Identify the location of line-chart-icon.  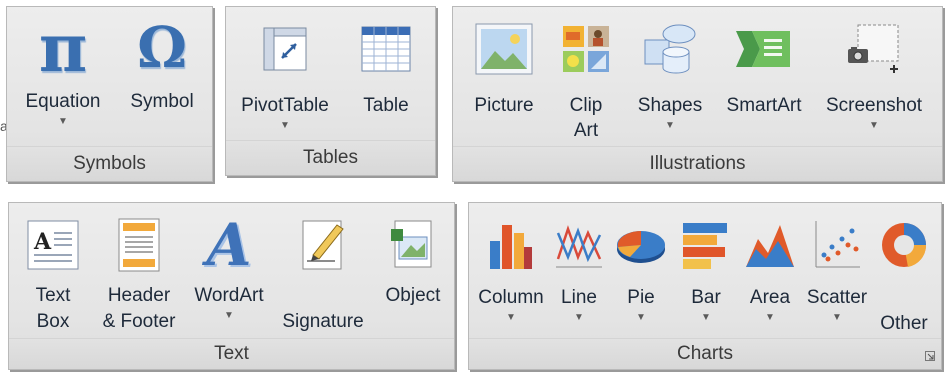
(579, 245).